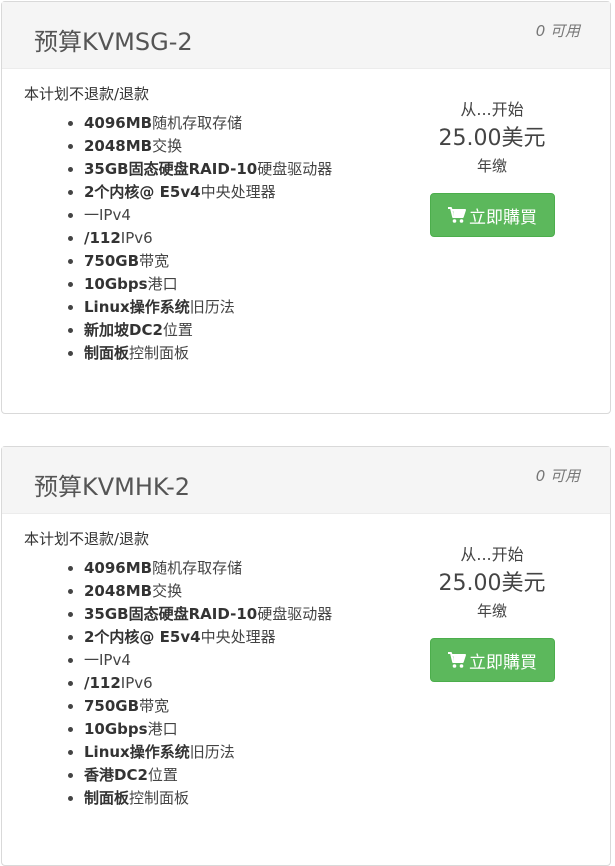 The image size is (615, 866). I want to click on feature-value: 香港DC2, so click(116, 775).